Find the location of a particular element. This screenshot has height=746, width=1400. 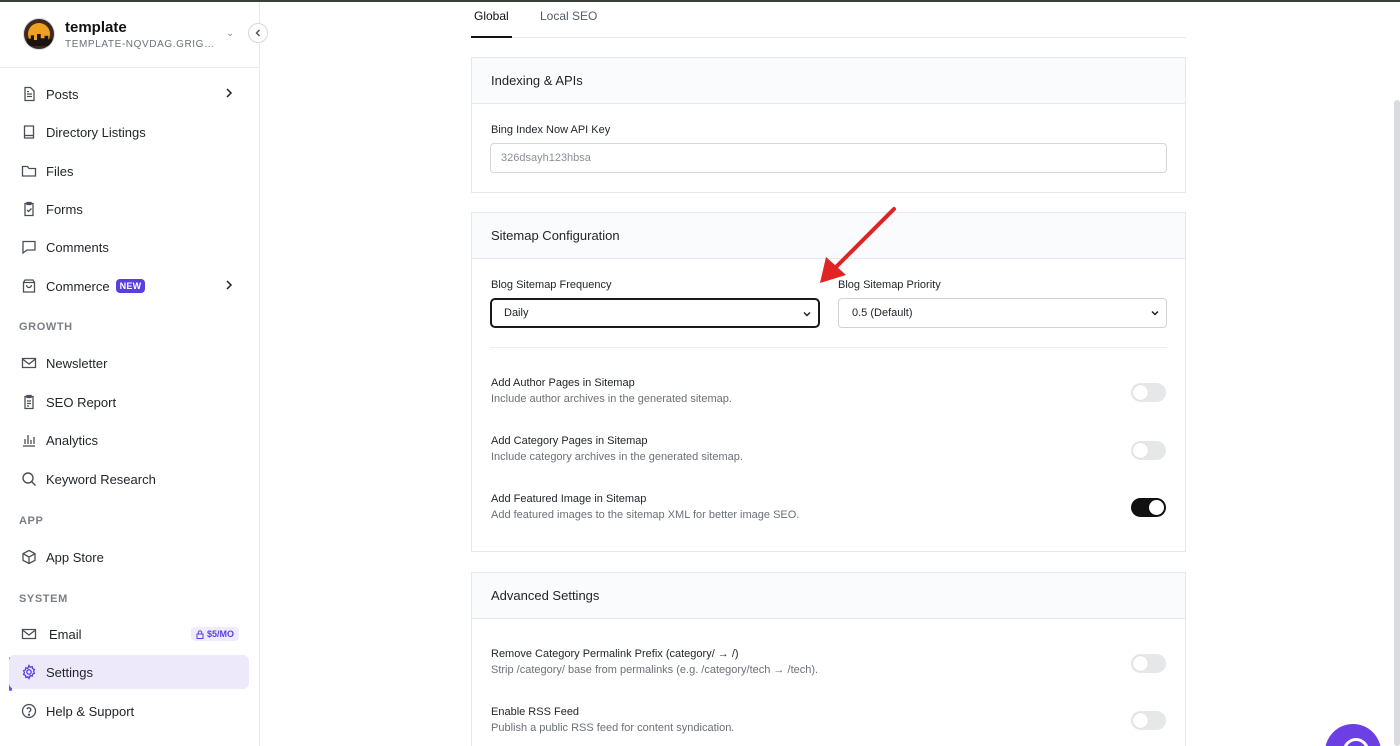

site-logo is located at coordinates (39, 34).